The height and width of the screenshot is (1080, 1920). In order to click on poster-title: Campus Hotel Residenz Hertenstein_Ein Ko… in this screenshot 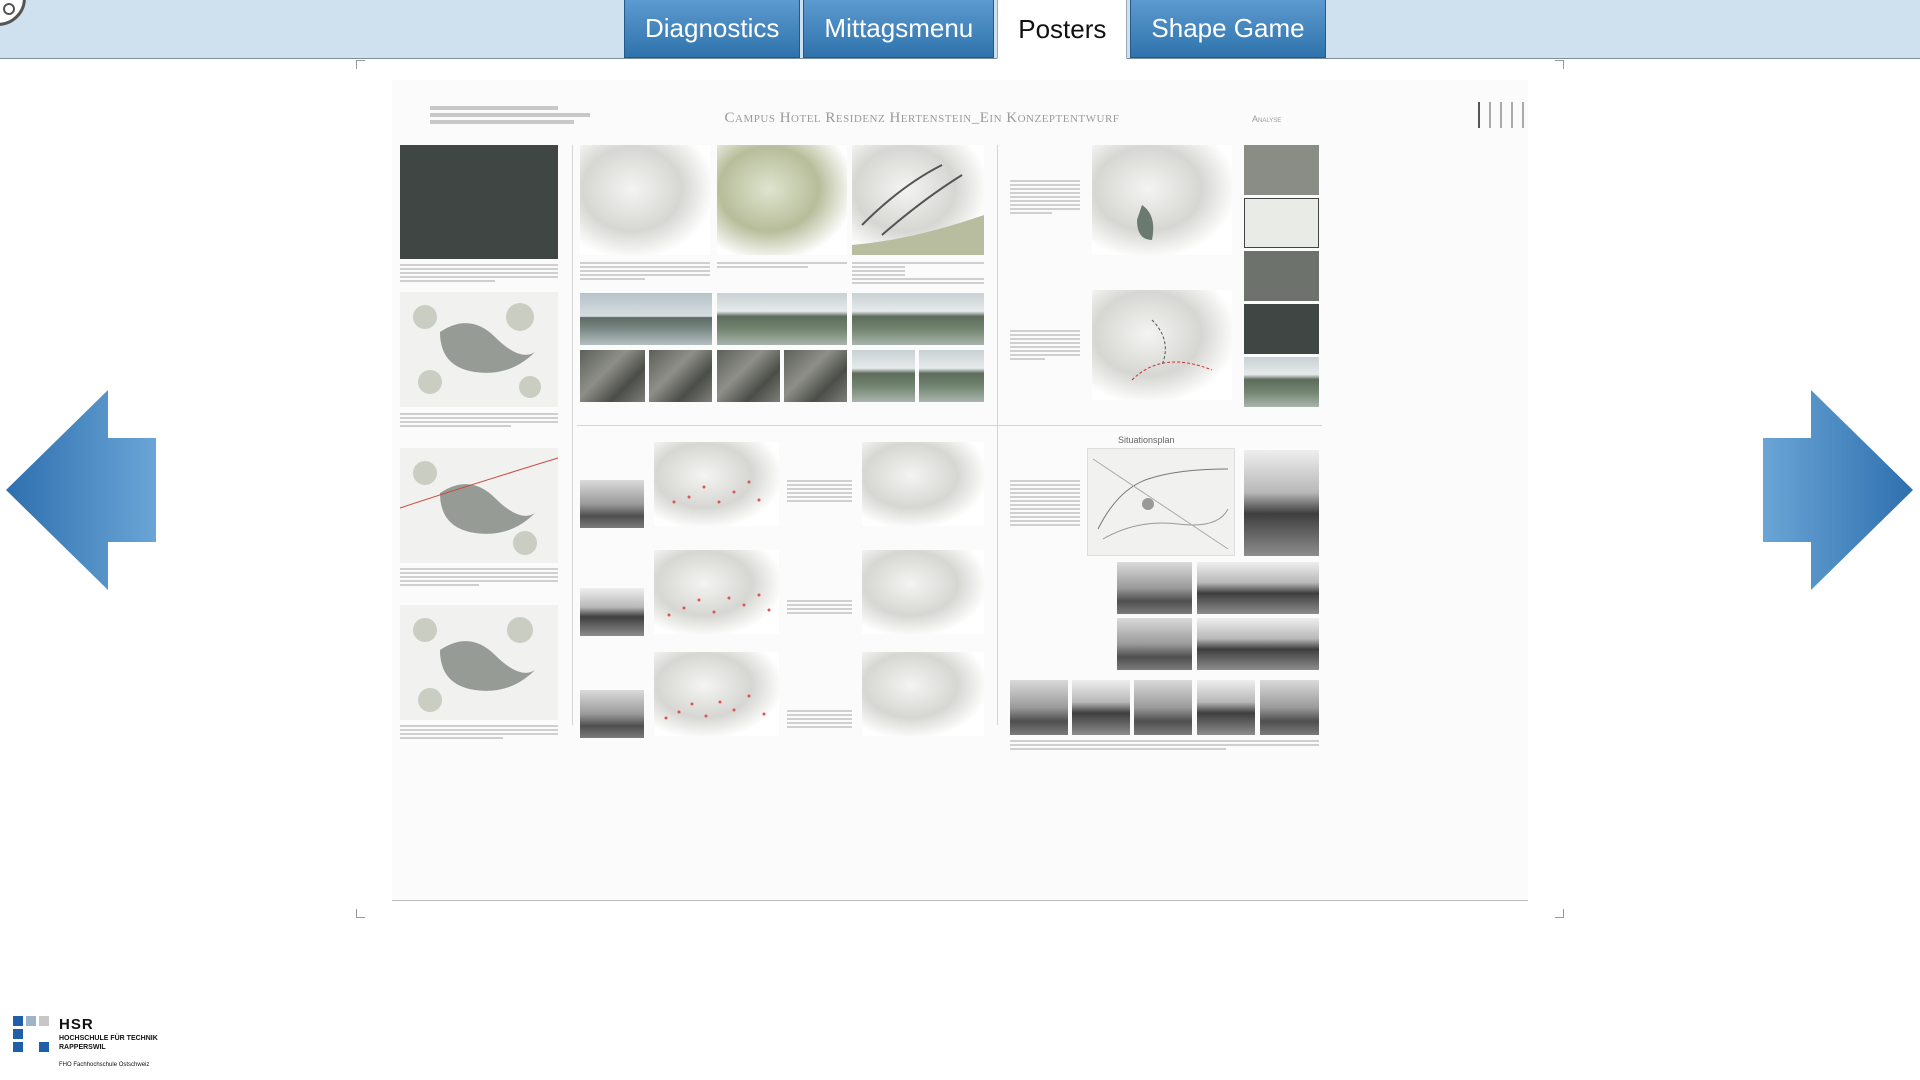, I will do `click(922, 118)`.